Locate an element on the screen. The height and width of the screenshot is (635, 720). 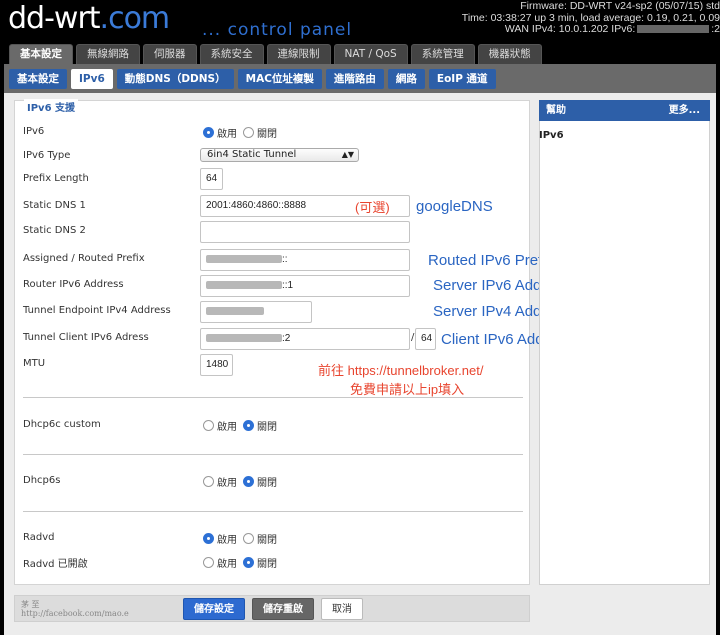
dhcp6s-label: Dhcp6s is located at coordinates (42, 480).